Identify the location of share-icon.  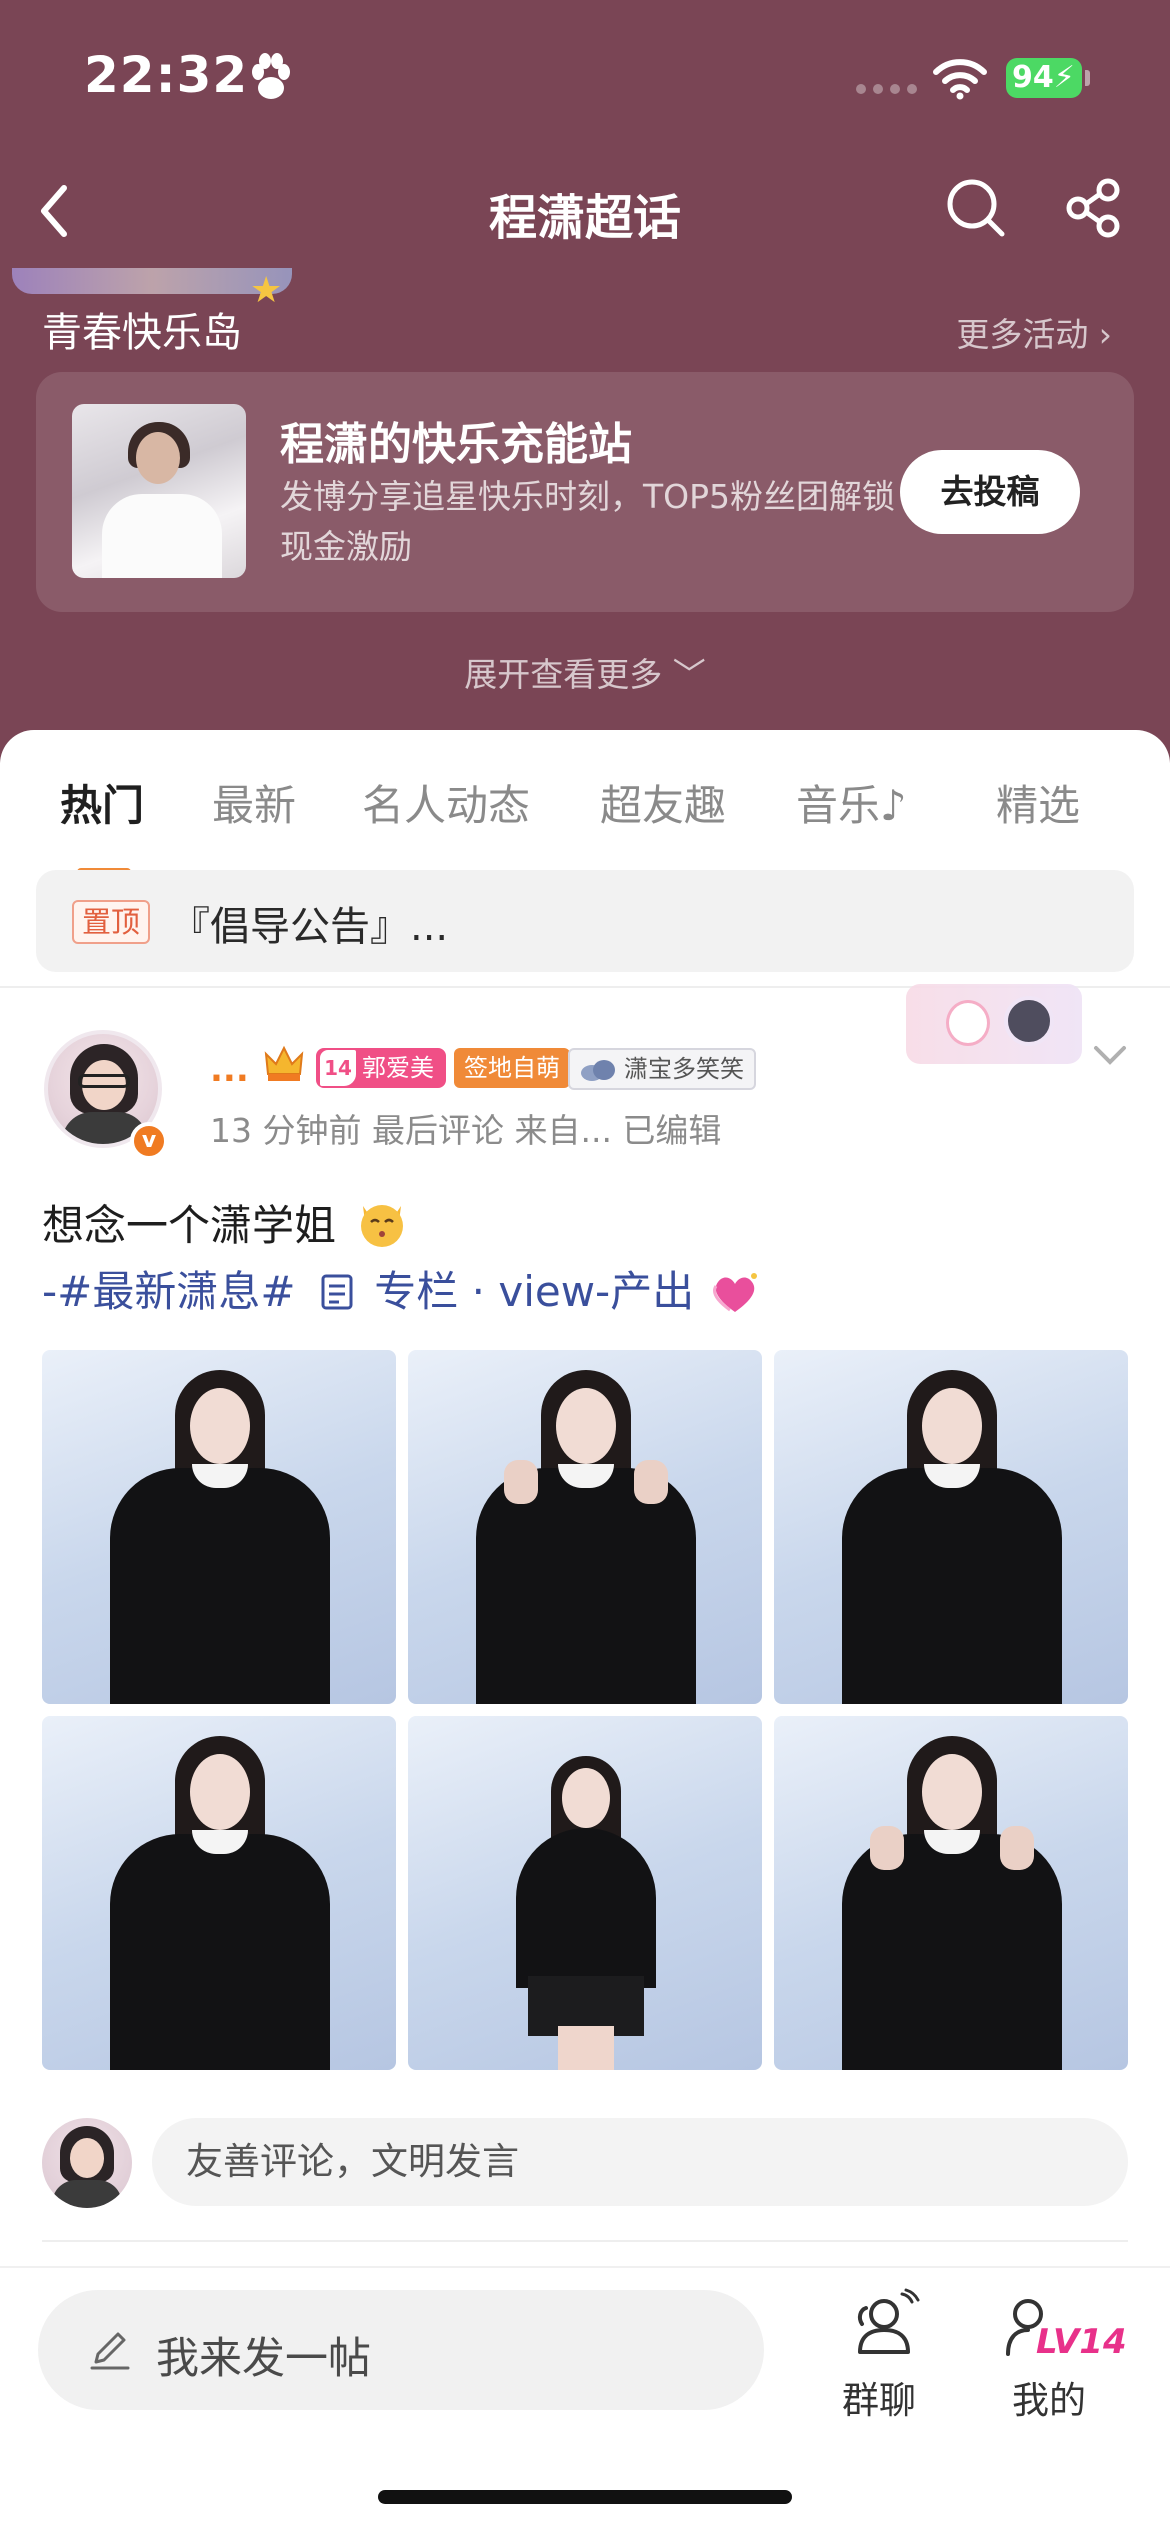
(1094, 208).